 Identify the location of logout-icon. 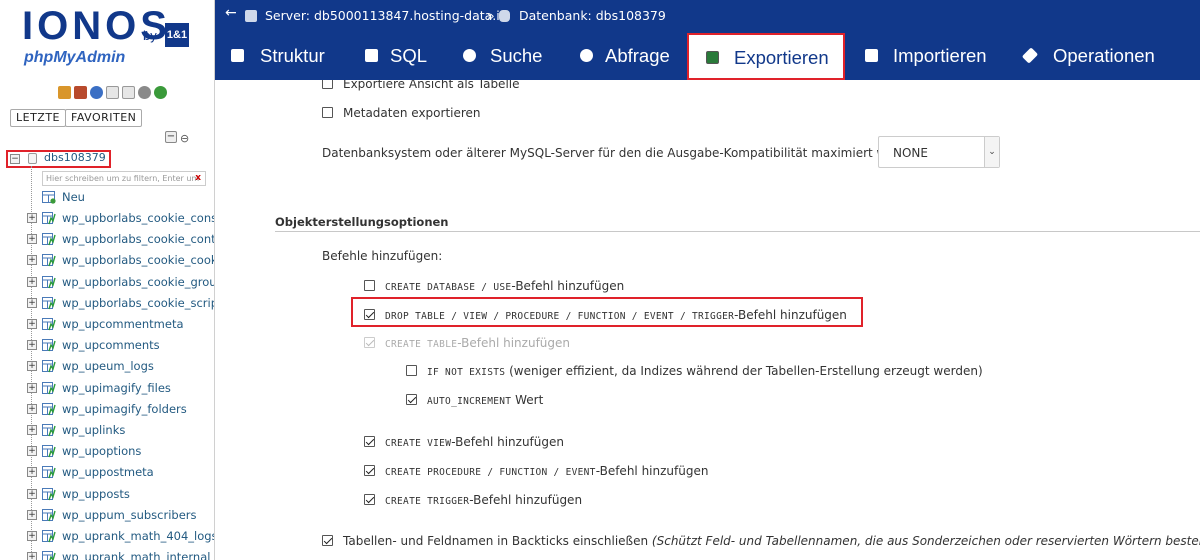
(80, 92).